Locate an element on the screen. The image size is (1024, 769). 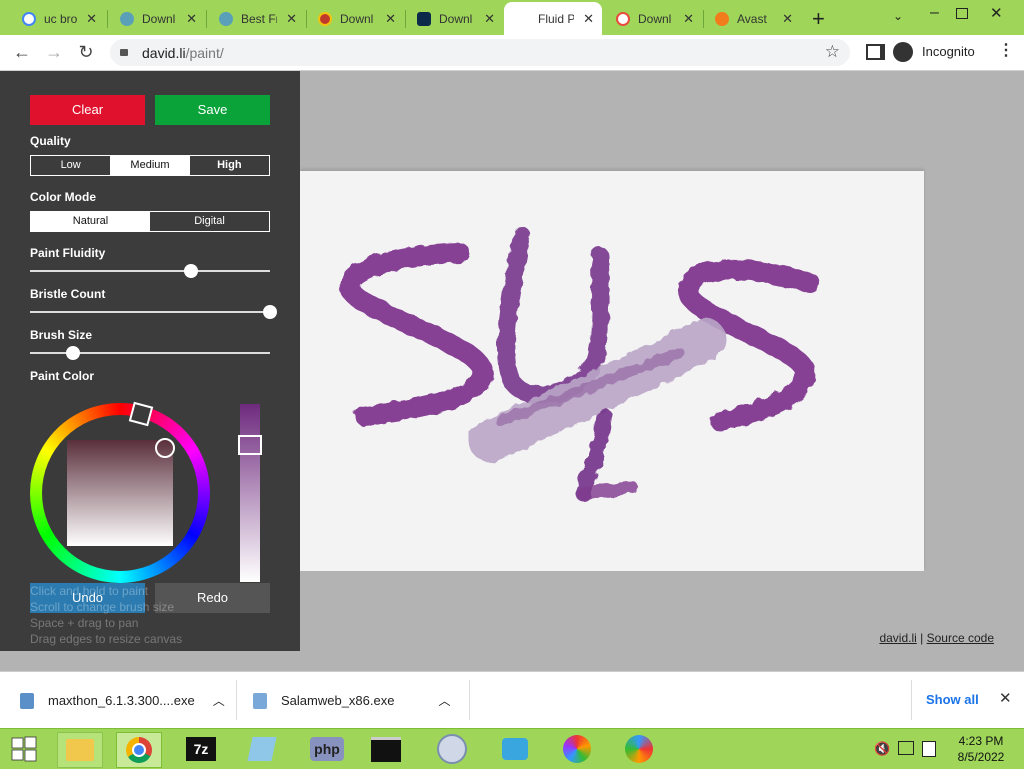
chrome-taskbar-icon is located at coordinates (139, 750).